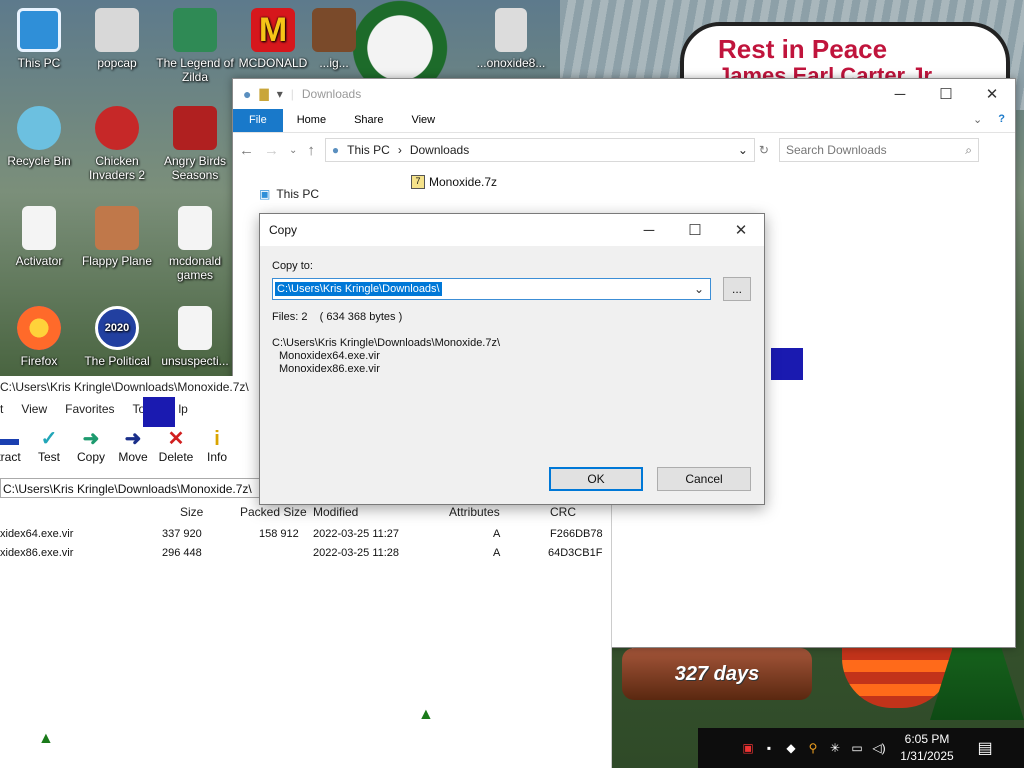 The image size is (1024, 768). I want to click on breadcrumb-this-pc: This PC, so click(368, 150).